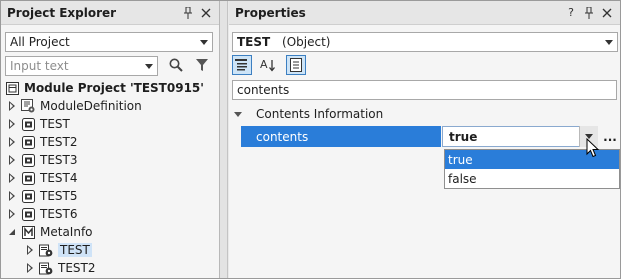 This screenshot has width=621, height=279. What do you see at coordinates (59, 160) in the screenshot?
I see `tree-item-label: TEST3` at bounding box center [59, 160].